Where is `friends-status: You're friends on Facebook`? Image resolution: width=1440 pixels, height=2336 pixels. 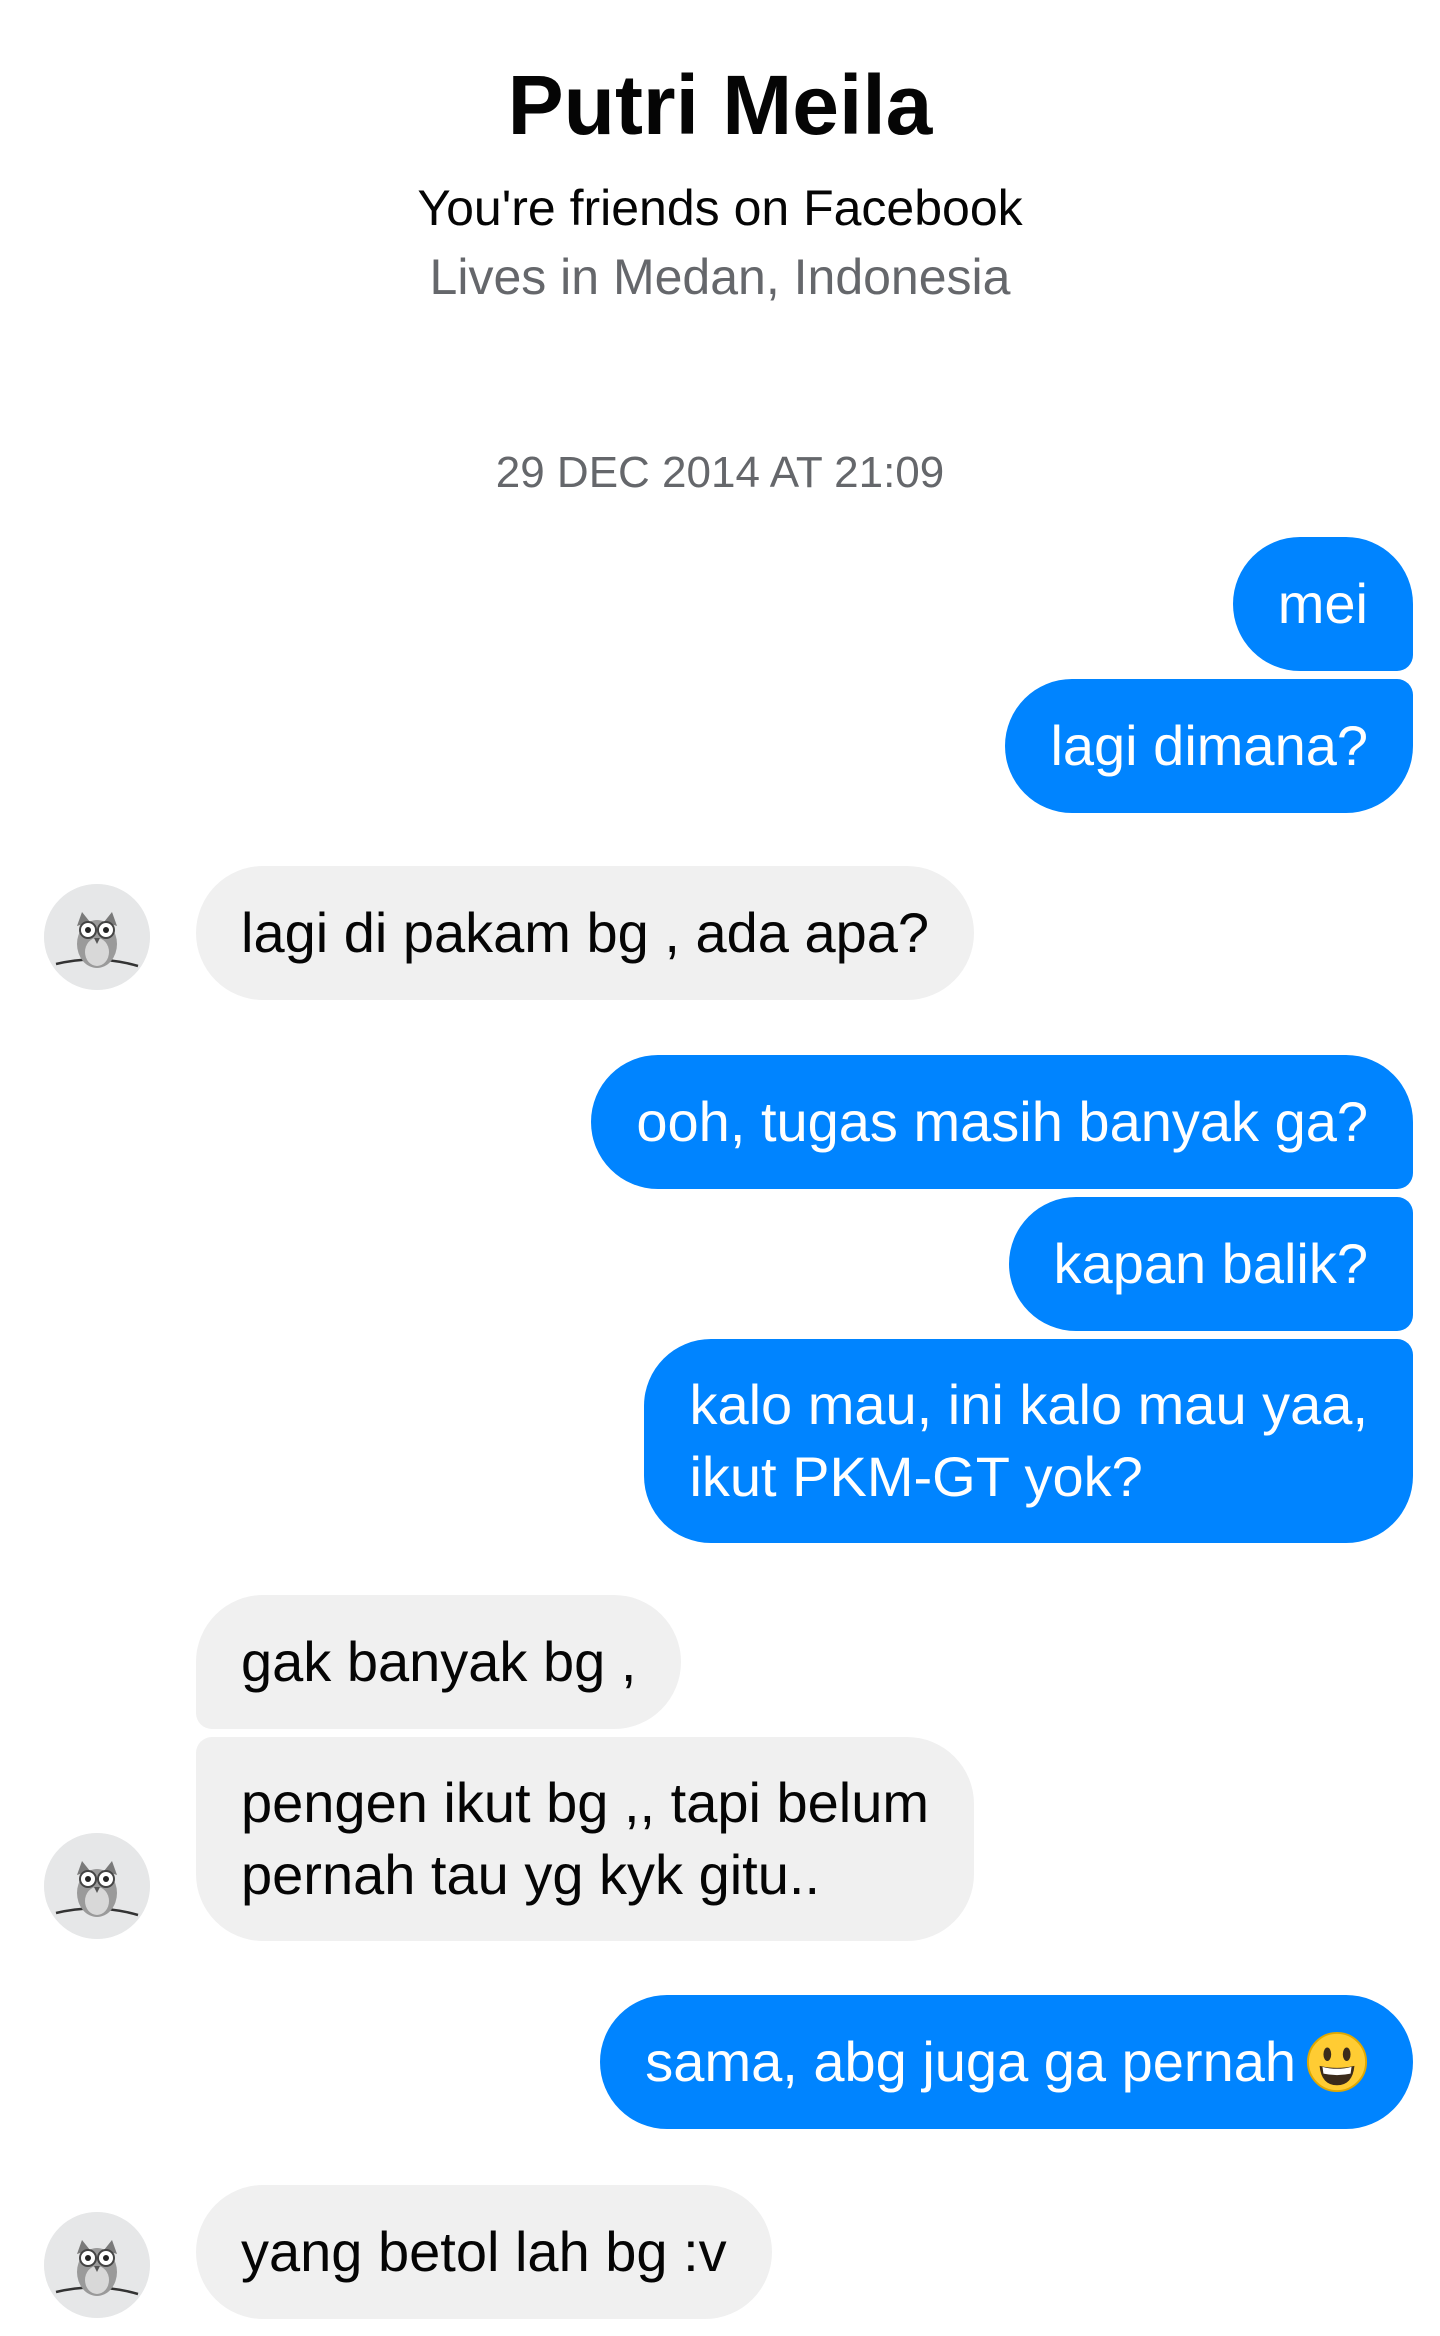
friends-status: You're friends on Facebook is located at coordinates (720, 208).